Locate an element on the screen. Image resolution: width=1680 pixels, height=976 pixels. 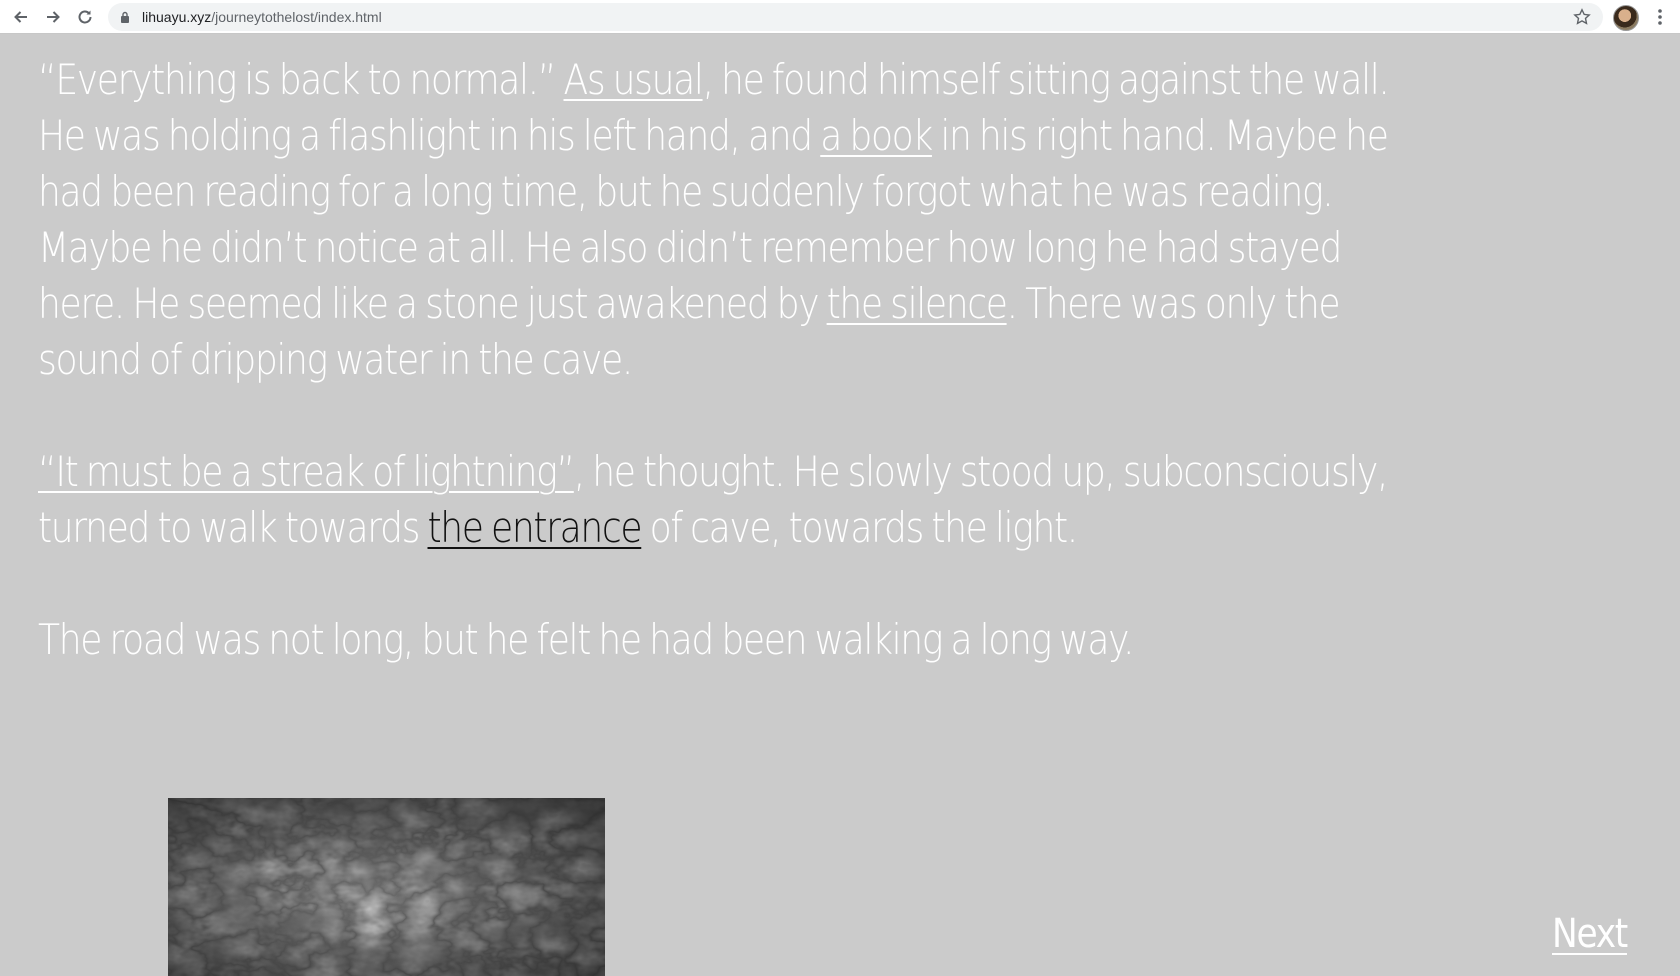
reload-icon is located at coordinates (85, 17).